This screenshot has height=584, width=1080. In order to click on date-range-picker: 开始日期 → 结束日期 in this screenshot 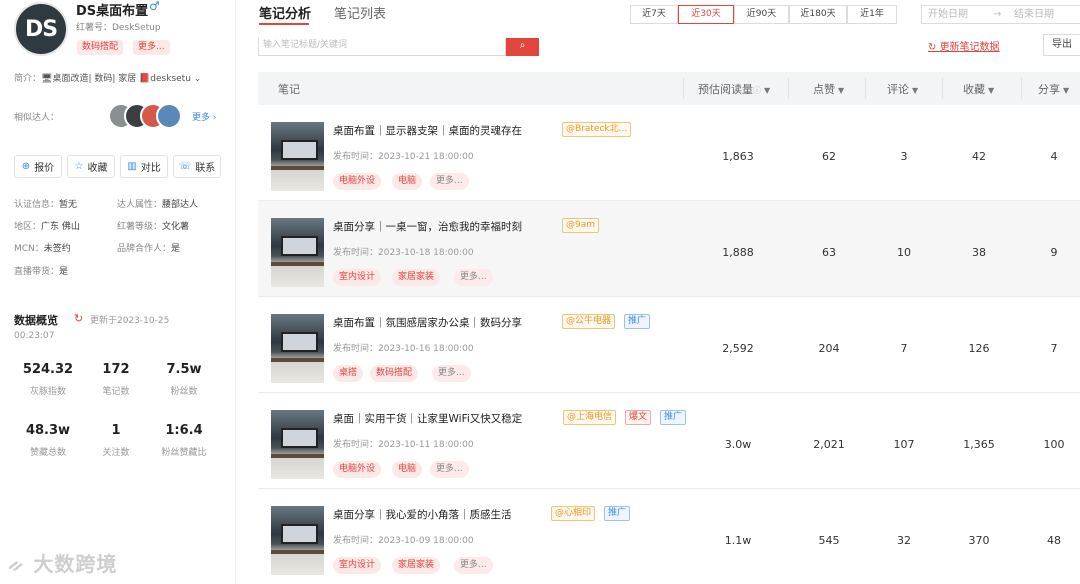, I will do `click(1000, 14)`.